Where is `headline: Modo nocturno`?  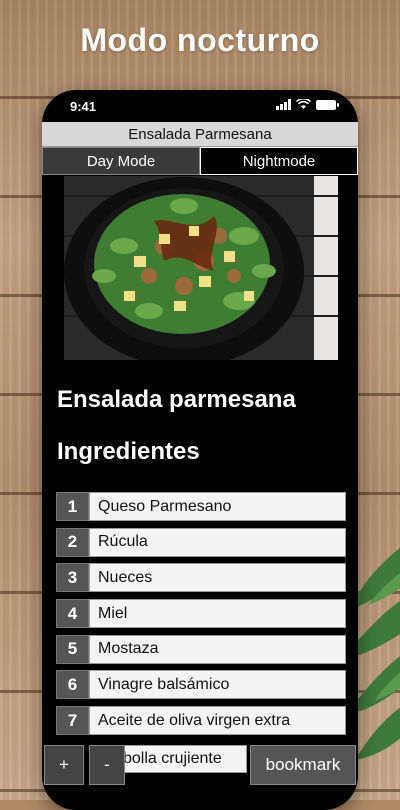
headline: Modo nocturno is located at coordinates (200, 40).